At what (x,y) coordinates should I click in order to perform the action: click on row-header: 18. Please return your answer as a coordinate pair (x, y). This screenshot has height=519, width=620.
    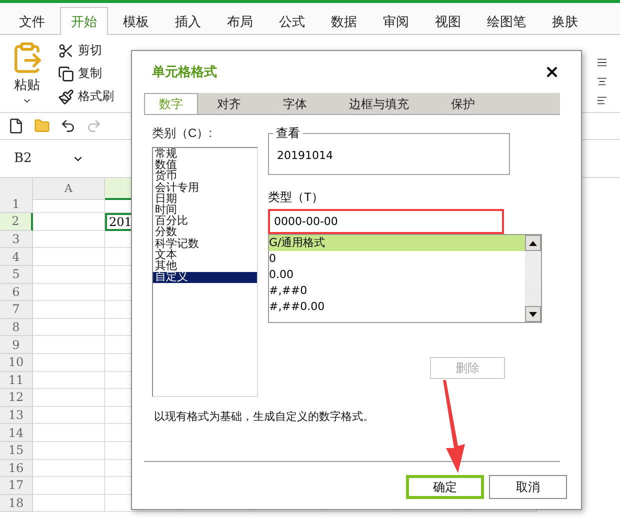
    Looking at the image, I should click on (16, 503).